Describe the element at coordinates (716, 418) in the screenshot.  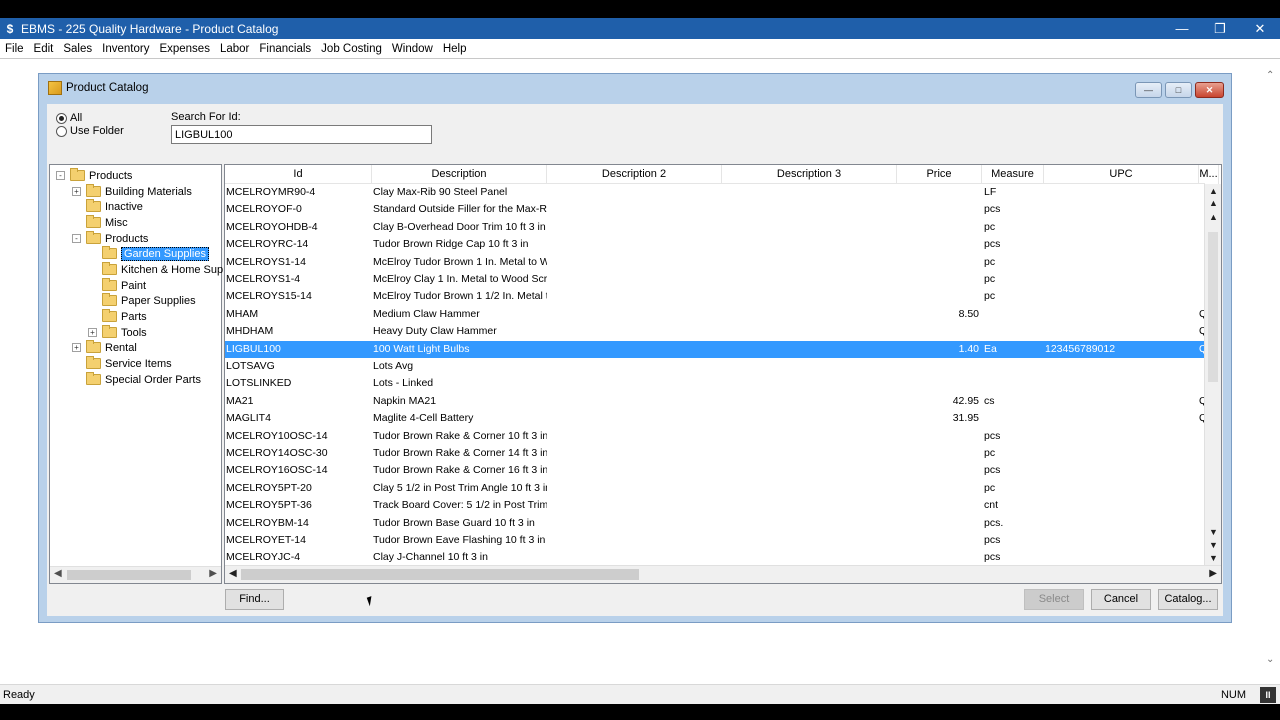
I see `table-row: MAGLIT4Maglite 4-Cell Battery31.95Q` at that location.